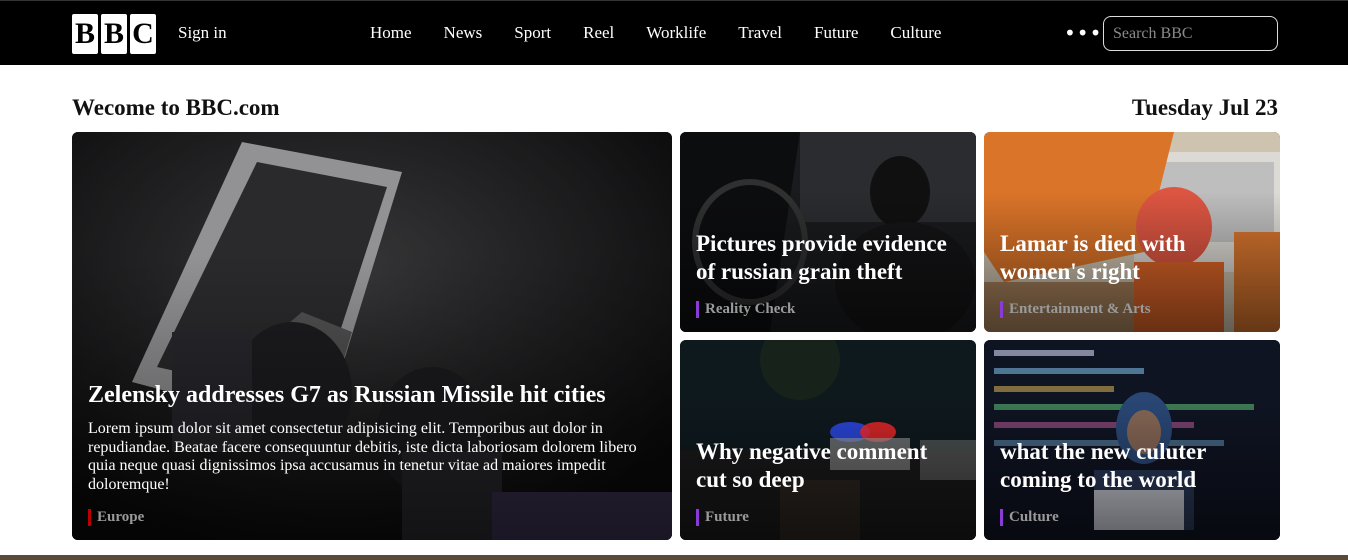 The image size is (1348, 560). I want to click on story-tag: Future, so click(829, 517).